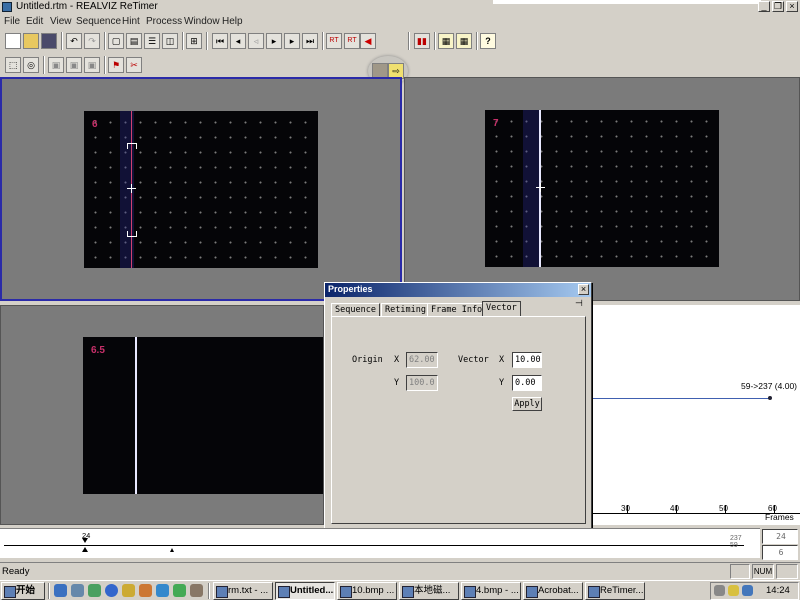  What do you see at coordinates (31, 41) in the screenshot?
I see `open-icon` at bounding box center [31, 41].